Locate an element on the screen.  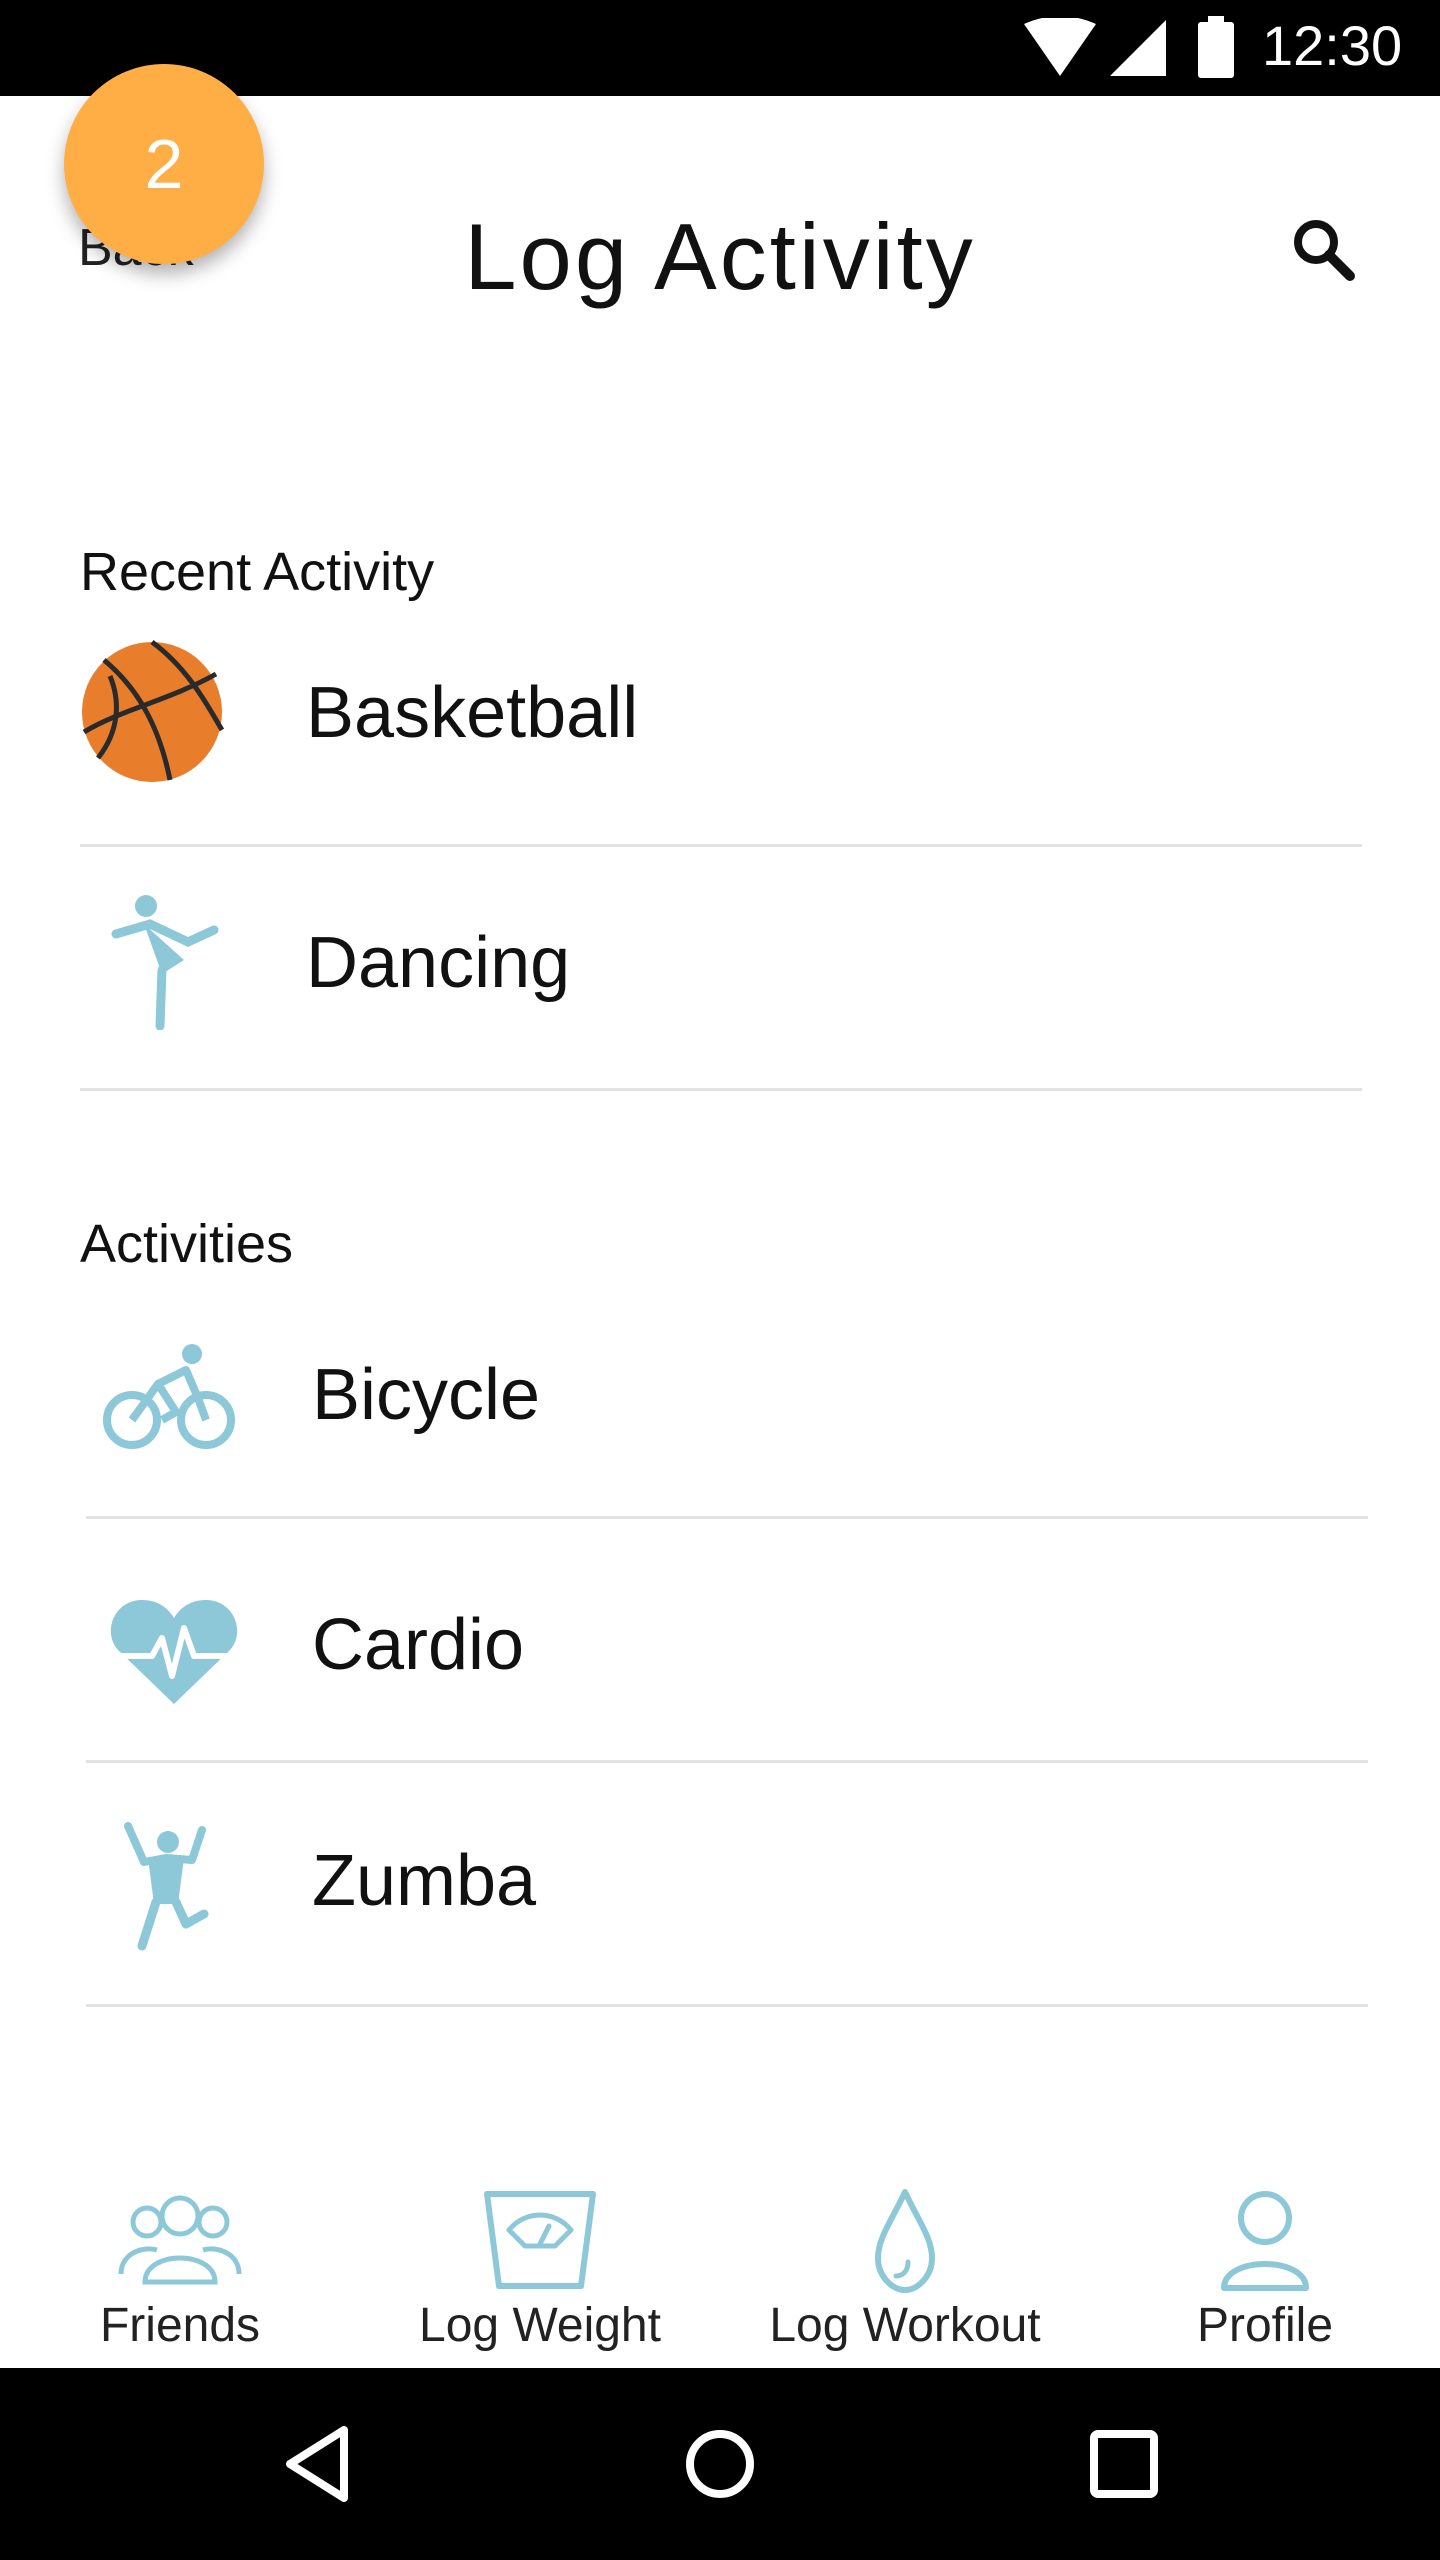
nav-label: Log Weight is located at coordinates (540, 2325).